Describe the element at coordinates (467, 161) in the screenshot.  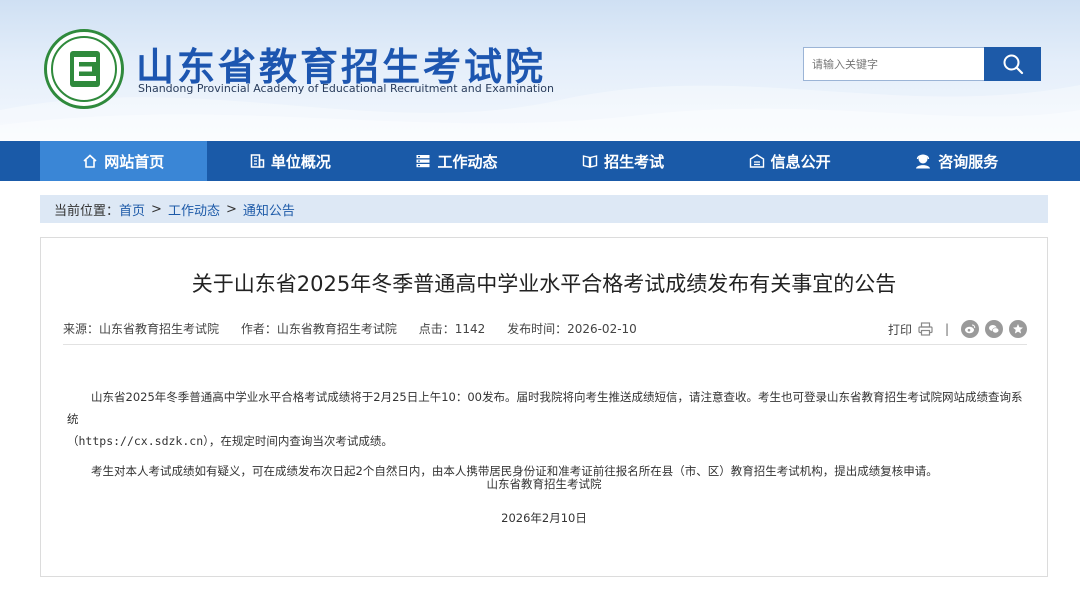
I see `nav-item-label: 工作动态` at that location.